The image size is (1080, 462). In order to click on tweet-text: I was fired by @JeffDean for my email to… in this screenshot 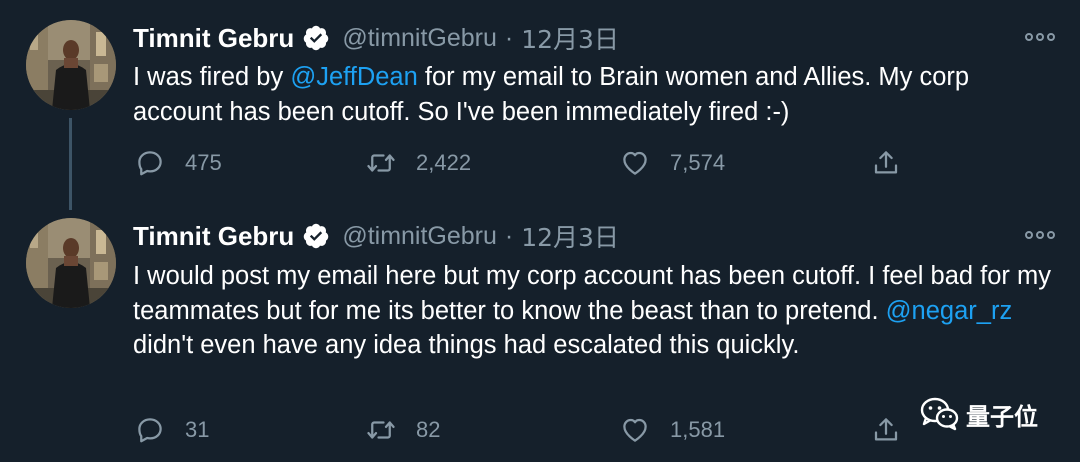, I will do `click(593, 94)`.